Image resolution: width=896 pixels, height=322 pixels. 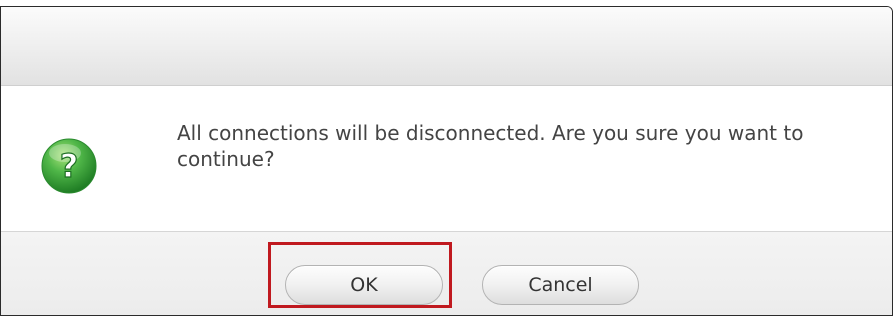 I want to click on question-icon: ?, so click(x=69, y=166).